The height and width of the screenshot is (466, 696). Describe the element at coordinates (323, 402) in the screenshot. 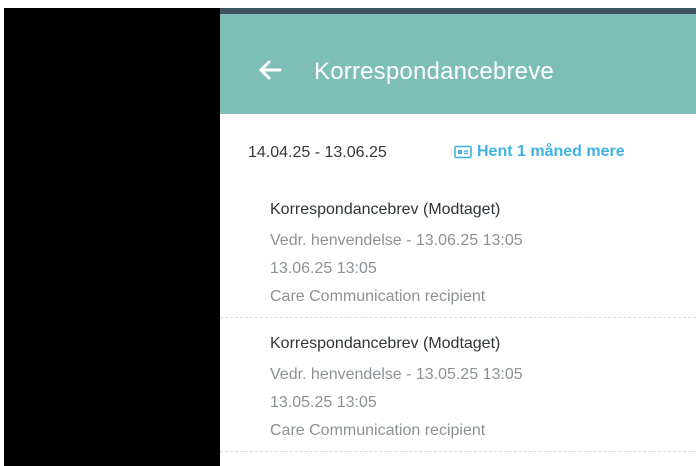

I see `letter-date: 13.05.25 13:05` at that location.